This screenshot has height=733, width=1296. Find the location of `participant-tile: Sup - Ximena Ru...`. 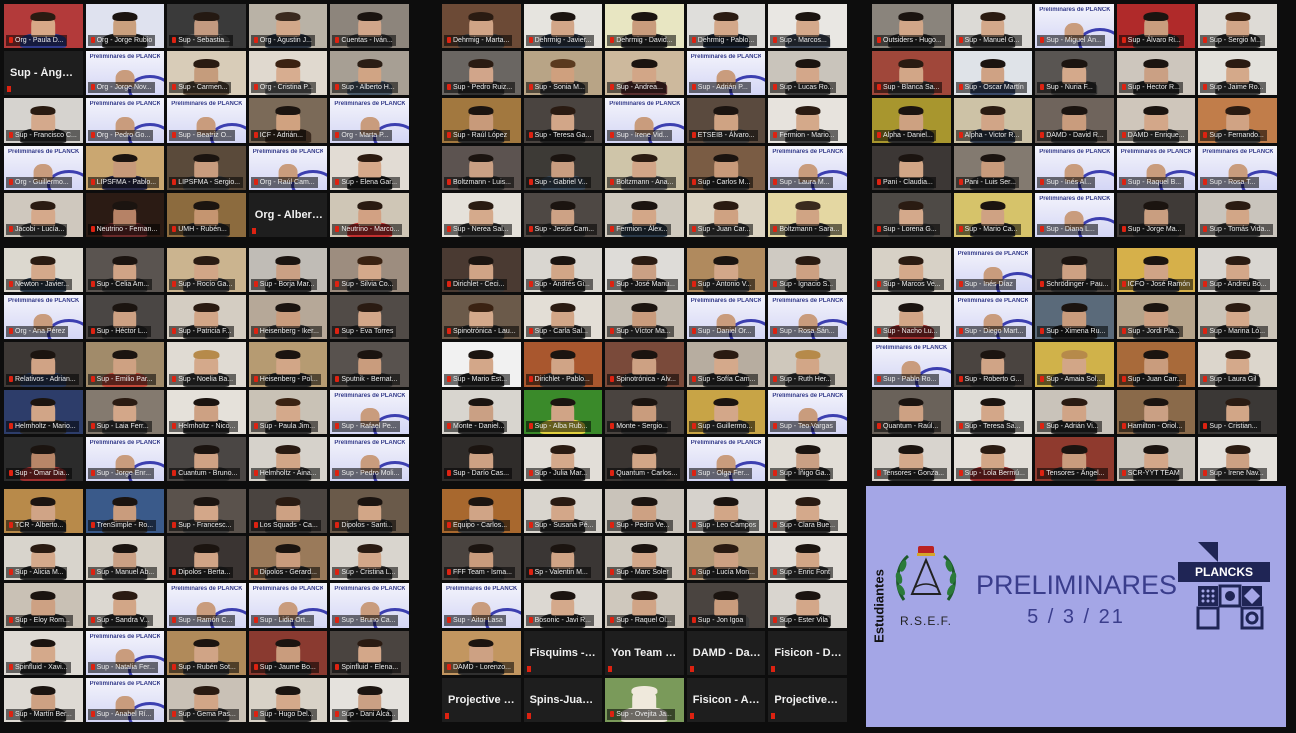

participant-tile: Sup - Ximena Ru... is located at coordinates (1074, 317).